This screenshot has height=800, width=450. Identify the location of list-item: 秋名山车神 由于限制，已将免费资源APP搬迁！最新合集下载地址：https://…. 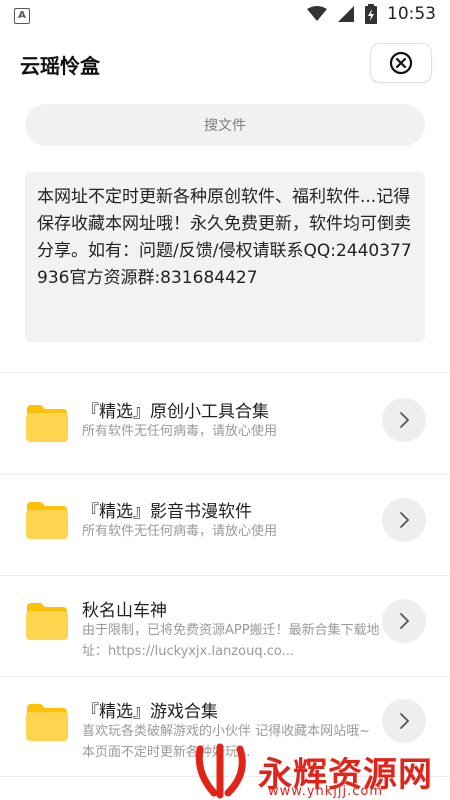
(225, 626).